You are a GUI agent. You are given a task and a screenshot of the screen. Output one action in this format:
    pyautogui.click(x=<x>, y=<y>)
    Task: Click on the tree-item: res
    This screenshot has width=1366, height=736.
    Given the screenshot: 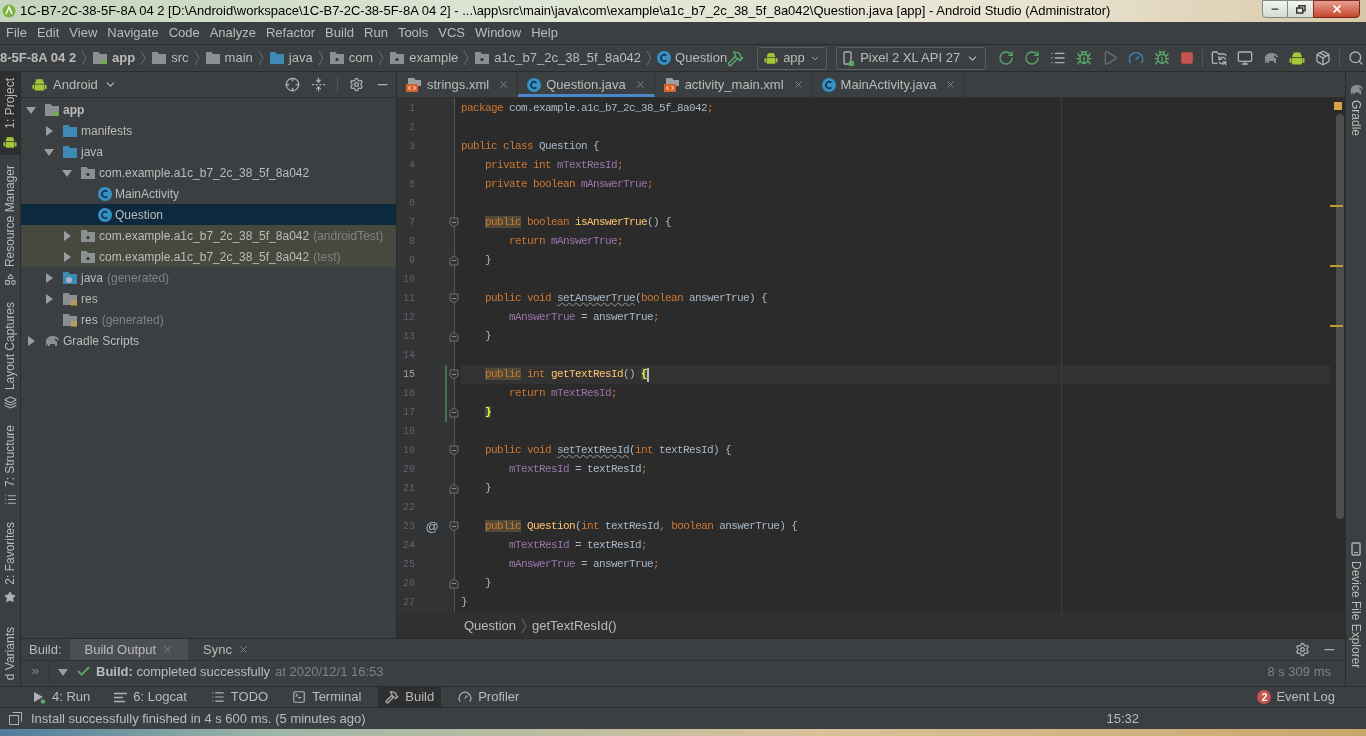 What is the action you would take?
    pyautogui.click(x=208, y=298)
    